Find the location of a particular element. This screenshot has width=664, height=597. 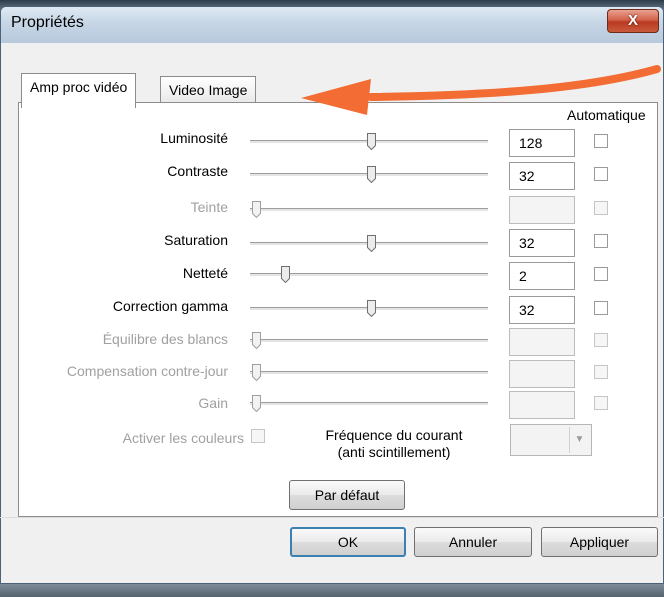

activer-couleurs-checkbox is located at coordinates (258, 436).